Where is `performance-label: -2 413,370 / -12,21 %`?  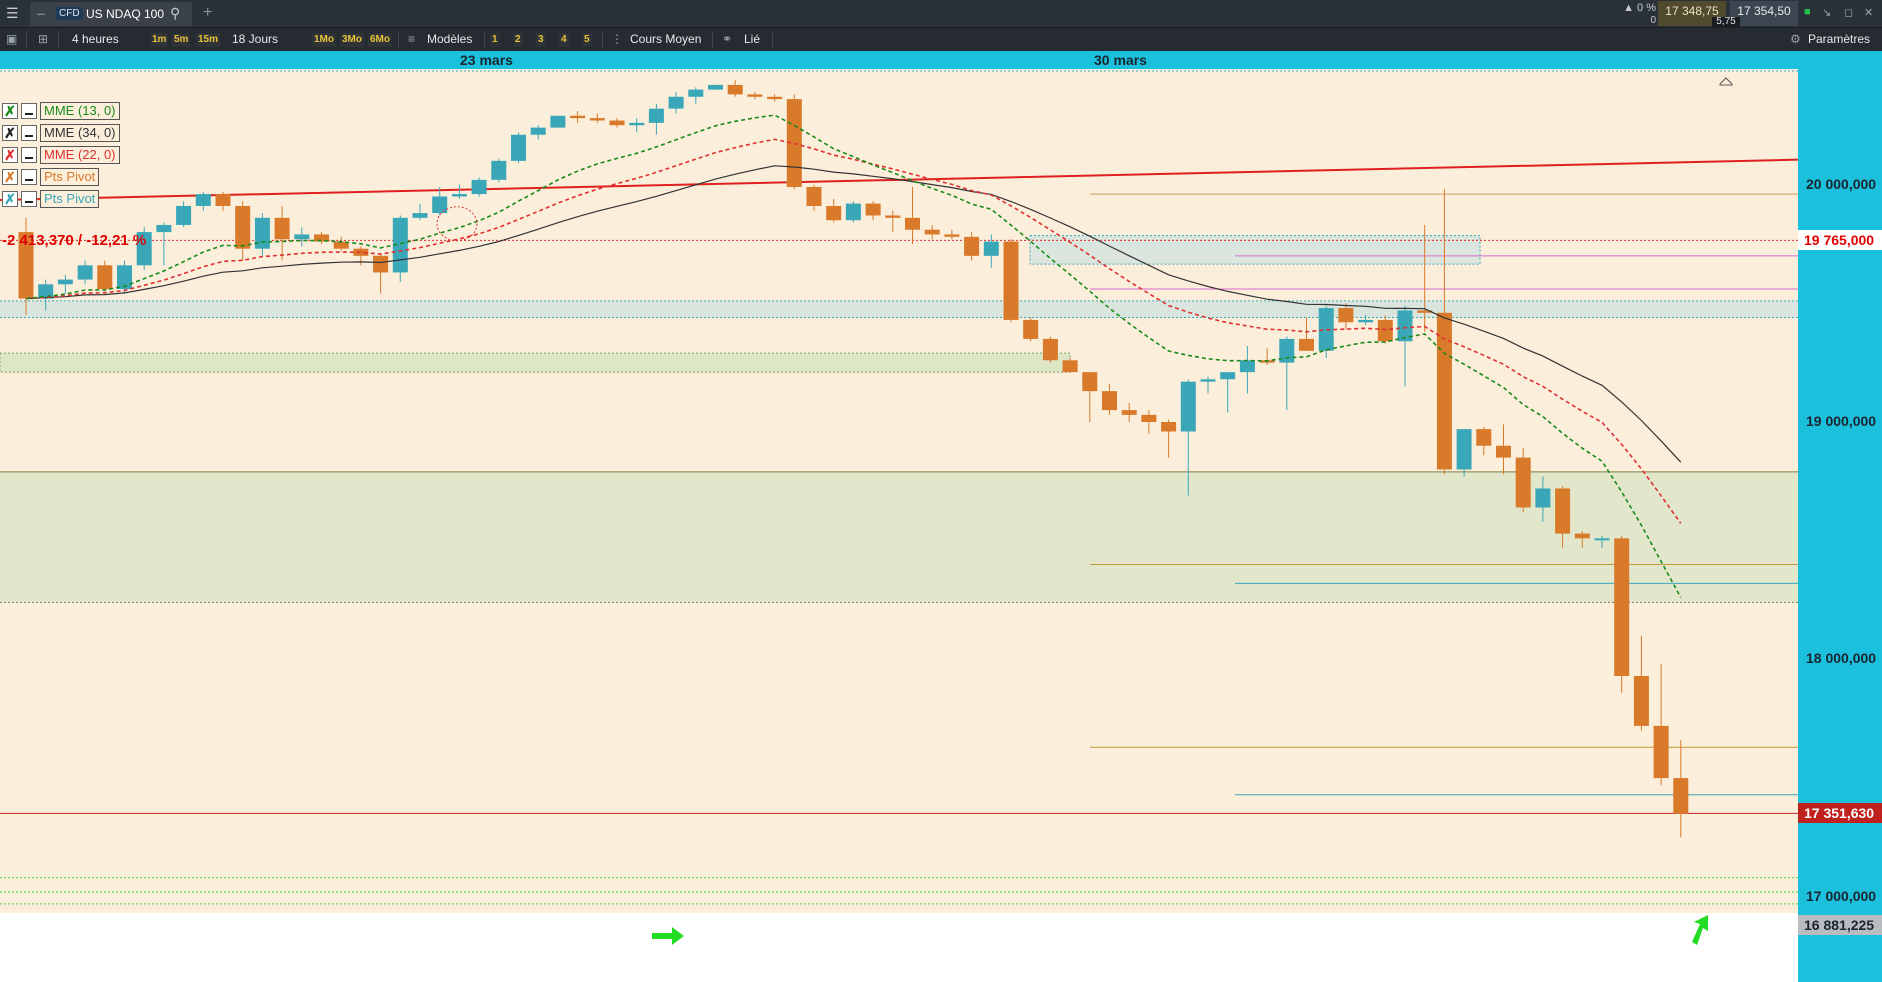 performance-label: -2 413,370 / -12,21 % is located at coordinates (74, 240).